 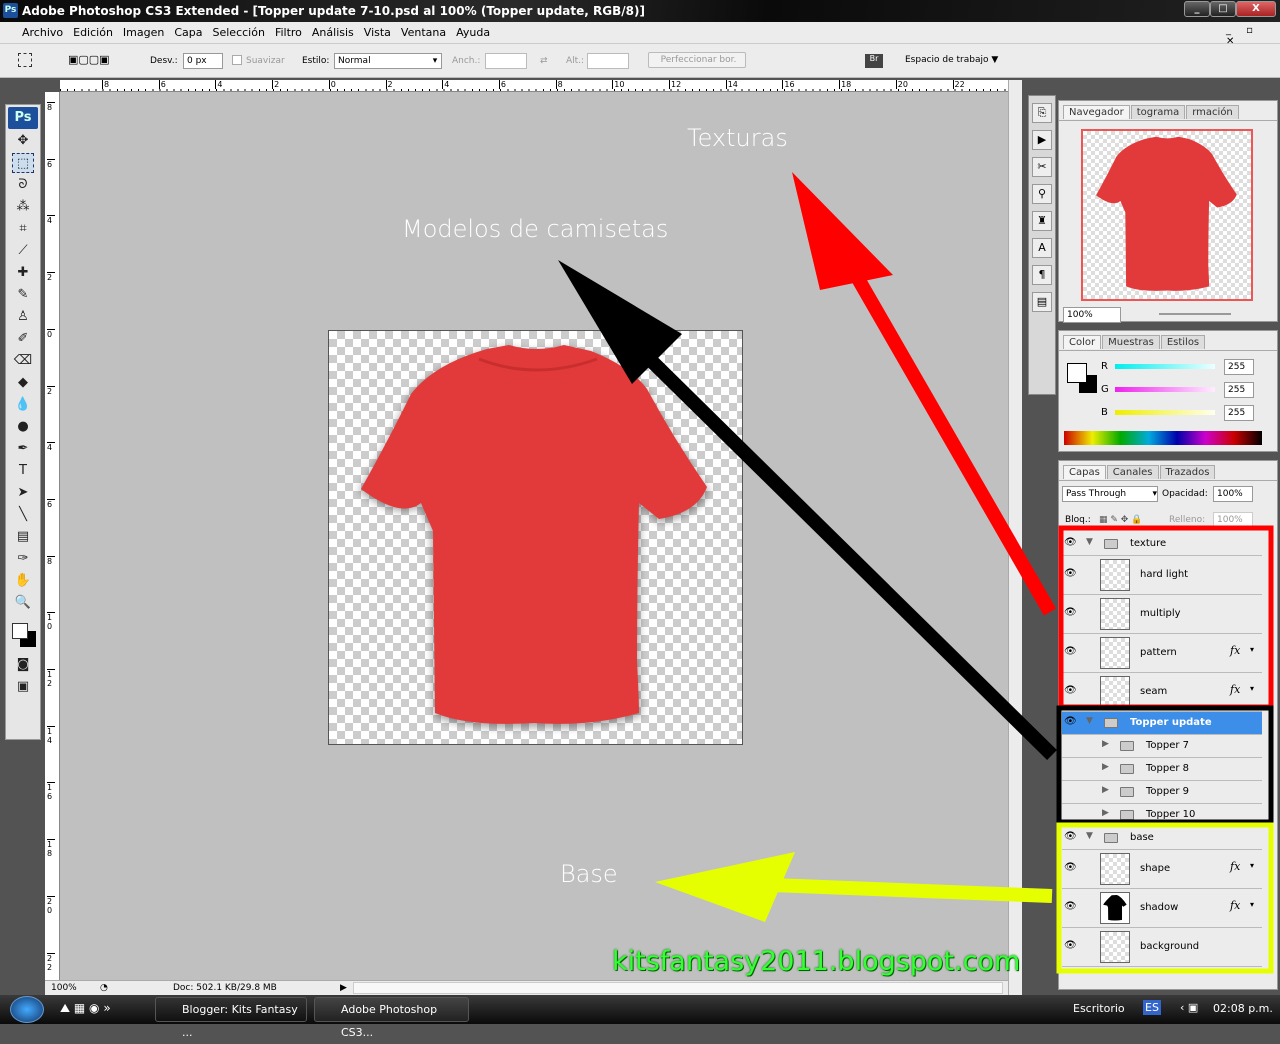 What do you see at coordinates (85, 1008) in the screenshot?
I see `quick-launch-icons: ⛰ ▦ ◉ »` at bounding box center [85, 1008].